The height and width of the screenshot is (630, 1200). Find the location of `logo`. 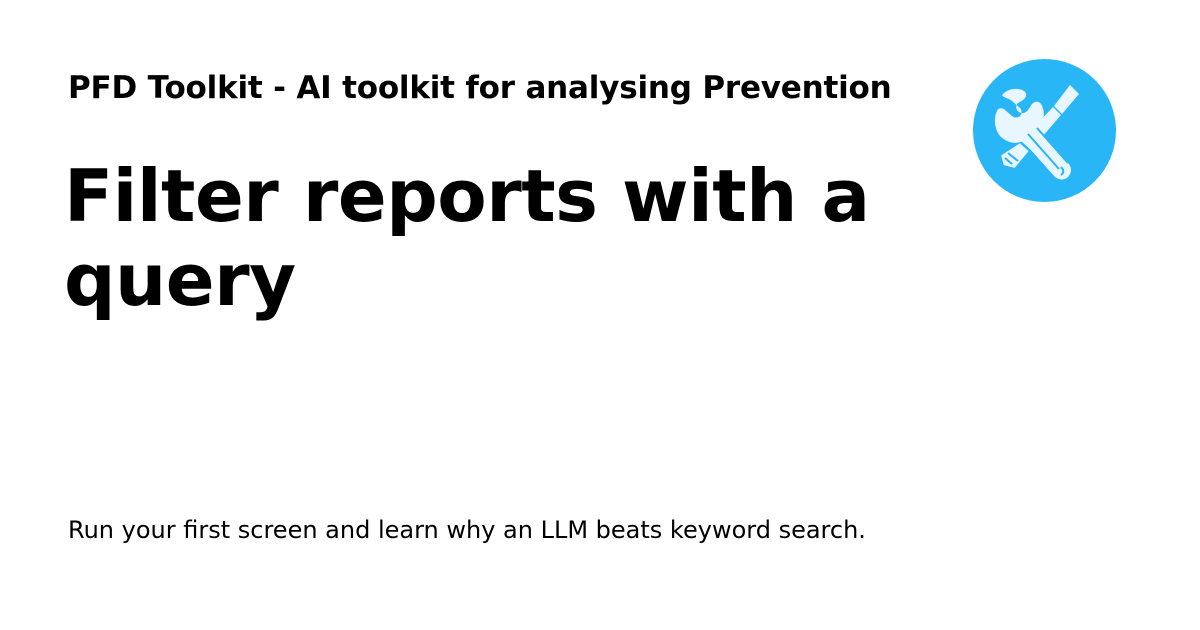

logo is located at coordinates (1044, 130).